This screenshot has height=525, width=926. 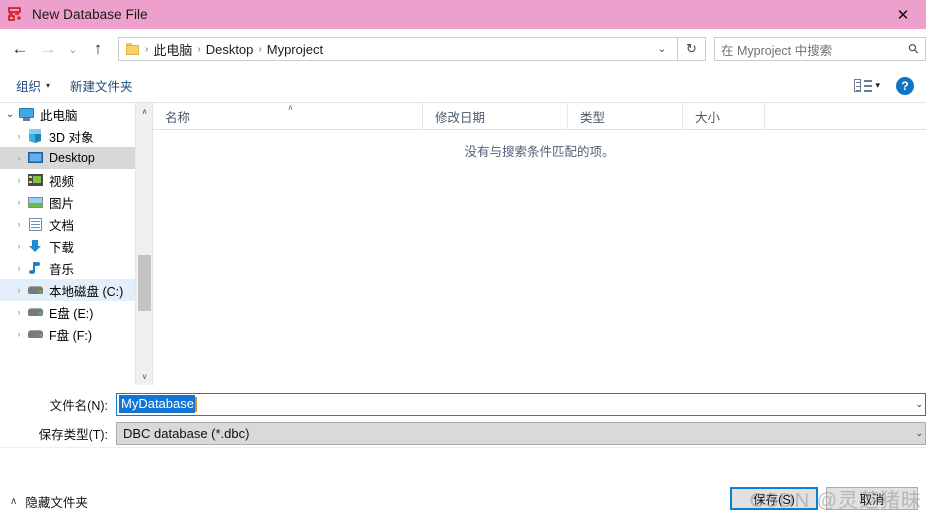 What do you see at coordinates (73, 49) in the screenshot?
I see `recent-locations-button: ⌄` at bounding box center [73, 49].